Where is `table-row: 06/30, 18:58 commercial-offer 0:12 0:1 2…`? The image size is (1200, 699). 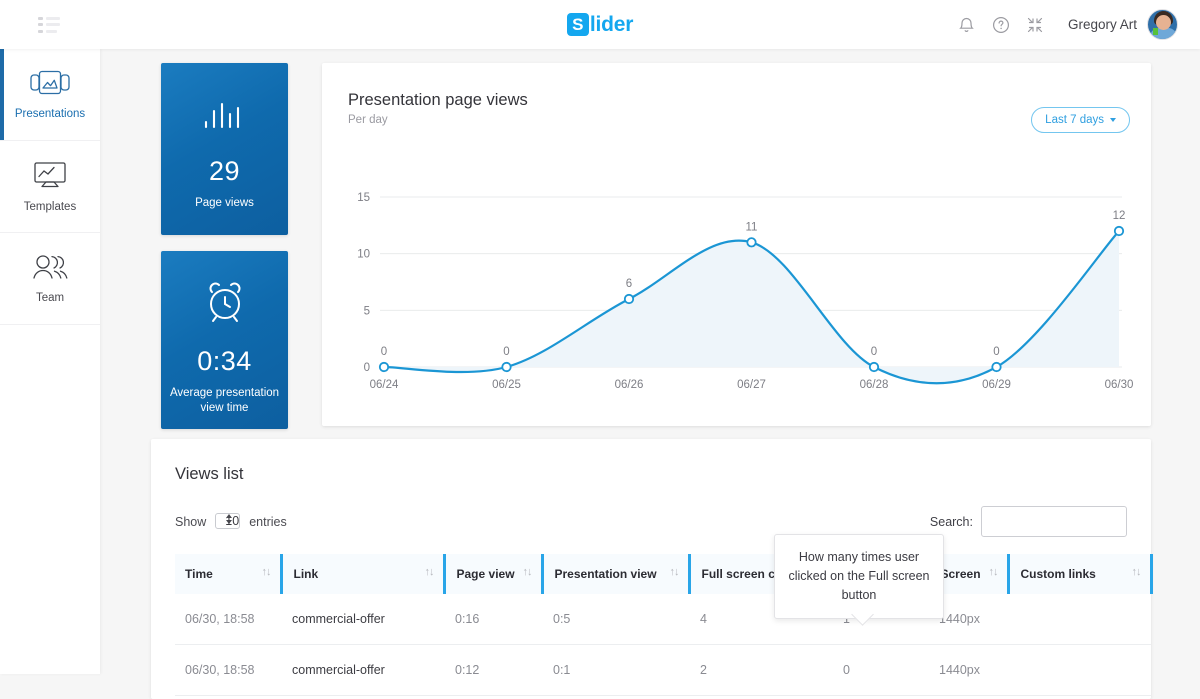 table-row: 06/30, 18:58 commercial-offer 0:12 0:1 2… is located at coordinates (663, 670).